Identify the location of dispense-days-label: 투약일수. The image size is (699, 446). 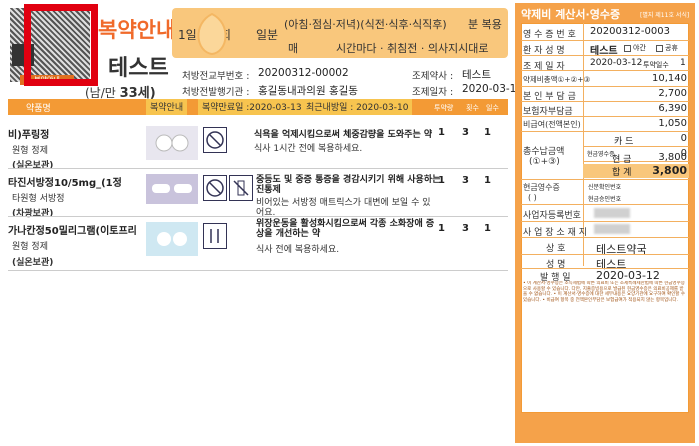
(656, 65).